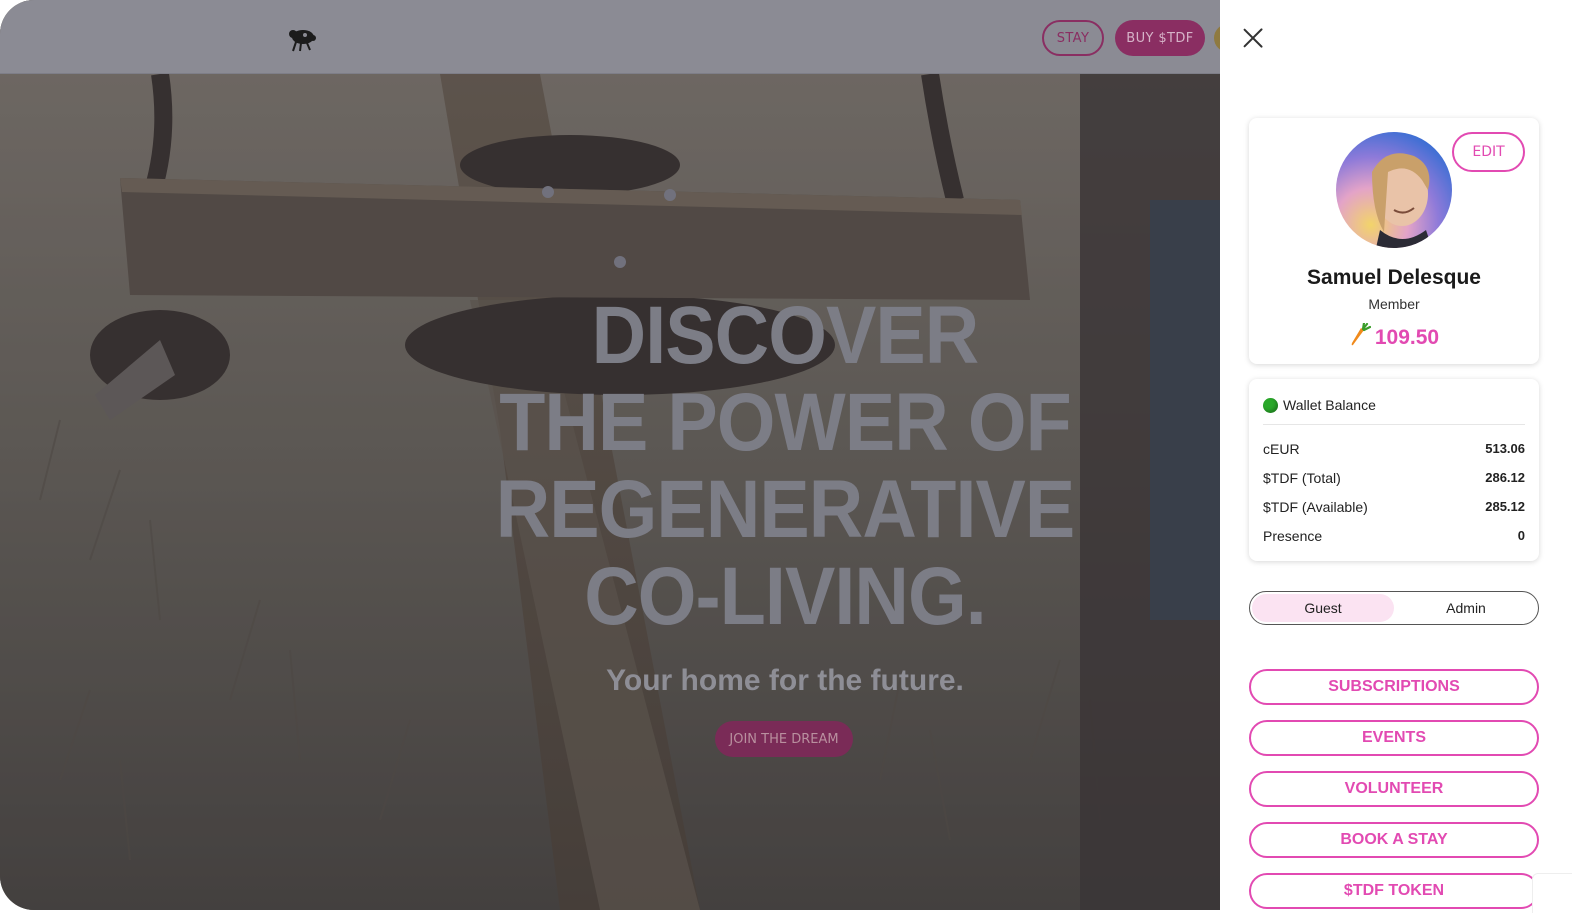  What do you see at coordinates (1270, 405) in the screenshot?
I see `green-dot-icon` at bounding box center [1270, 405].